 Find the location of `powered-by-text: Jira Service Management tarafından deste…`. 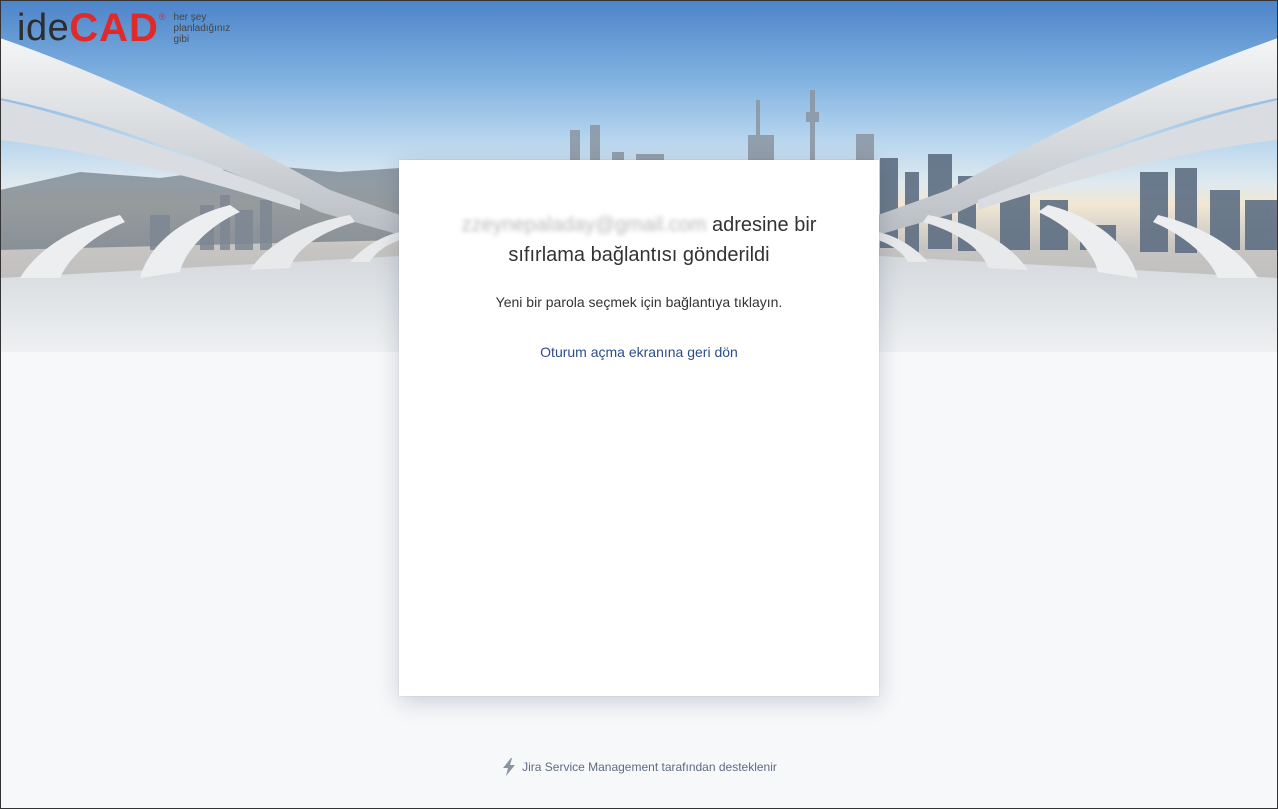

powered-by-text: Jira Service Management tarafından deste… is located at coordinates (649, 767).